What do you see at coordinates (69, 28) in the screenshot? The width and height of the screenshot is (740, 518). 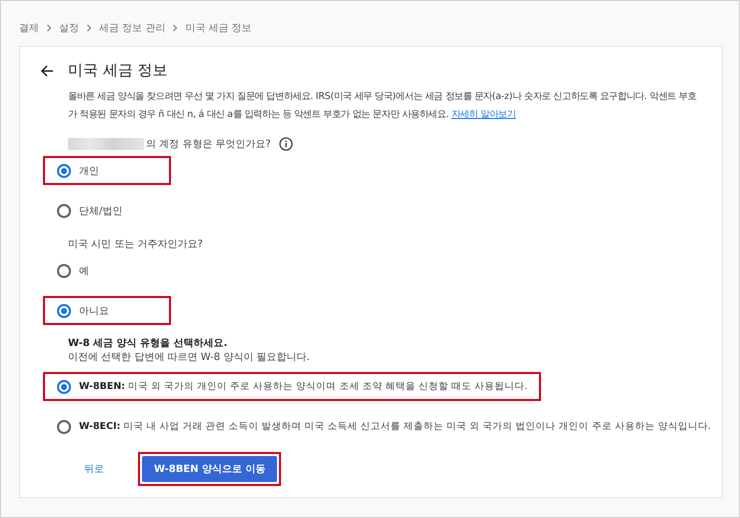 I see `breadcrumb-item: 설정` at bounding box center [69, 28].